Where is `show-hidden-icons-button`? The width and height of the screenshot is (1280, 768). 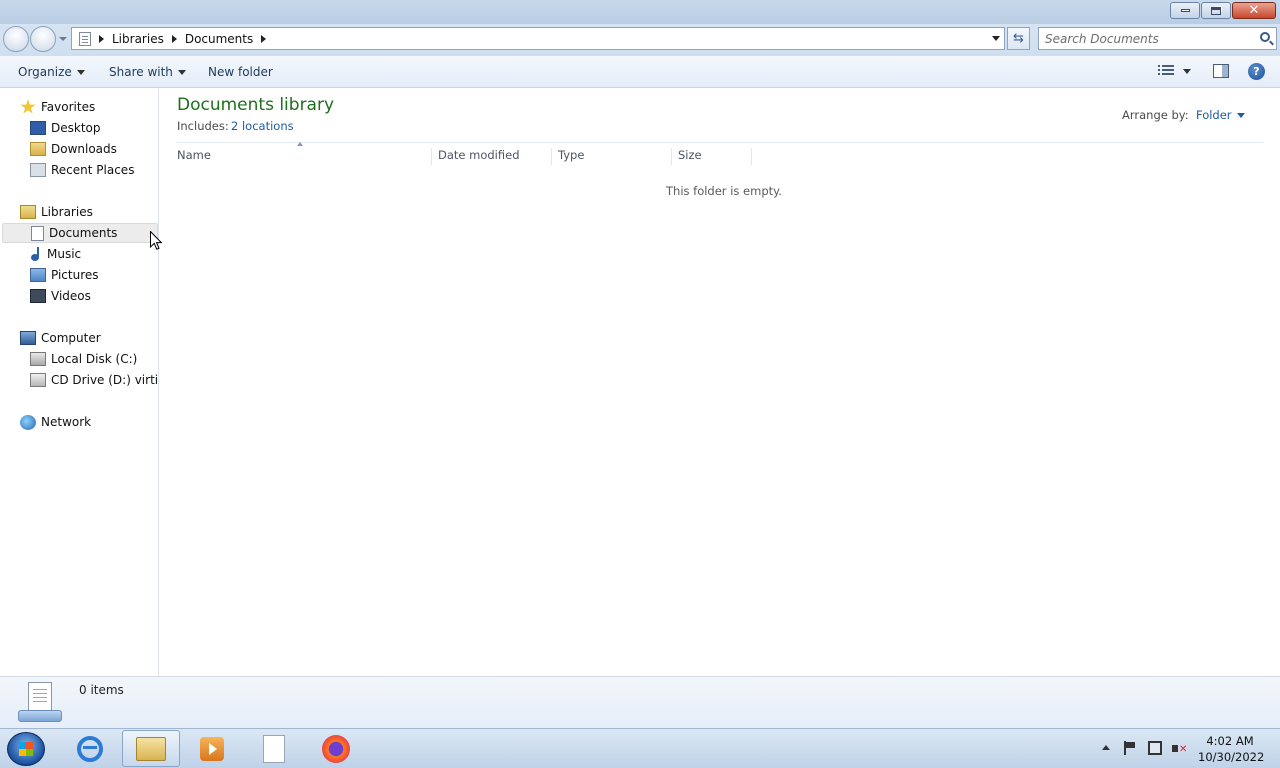 show-hidden-icons-button is located at coordinates (1106, 747).